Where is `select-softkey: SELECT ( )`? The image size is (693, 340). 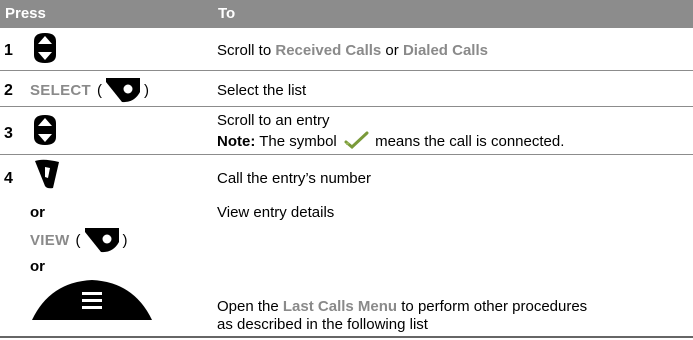 select-softkey: SELECT ( ) is located at coordinates (90, 90).